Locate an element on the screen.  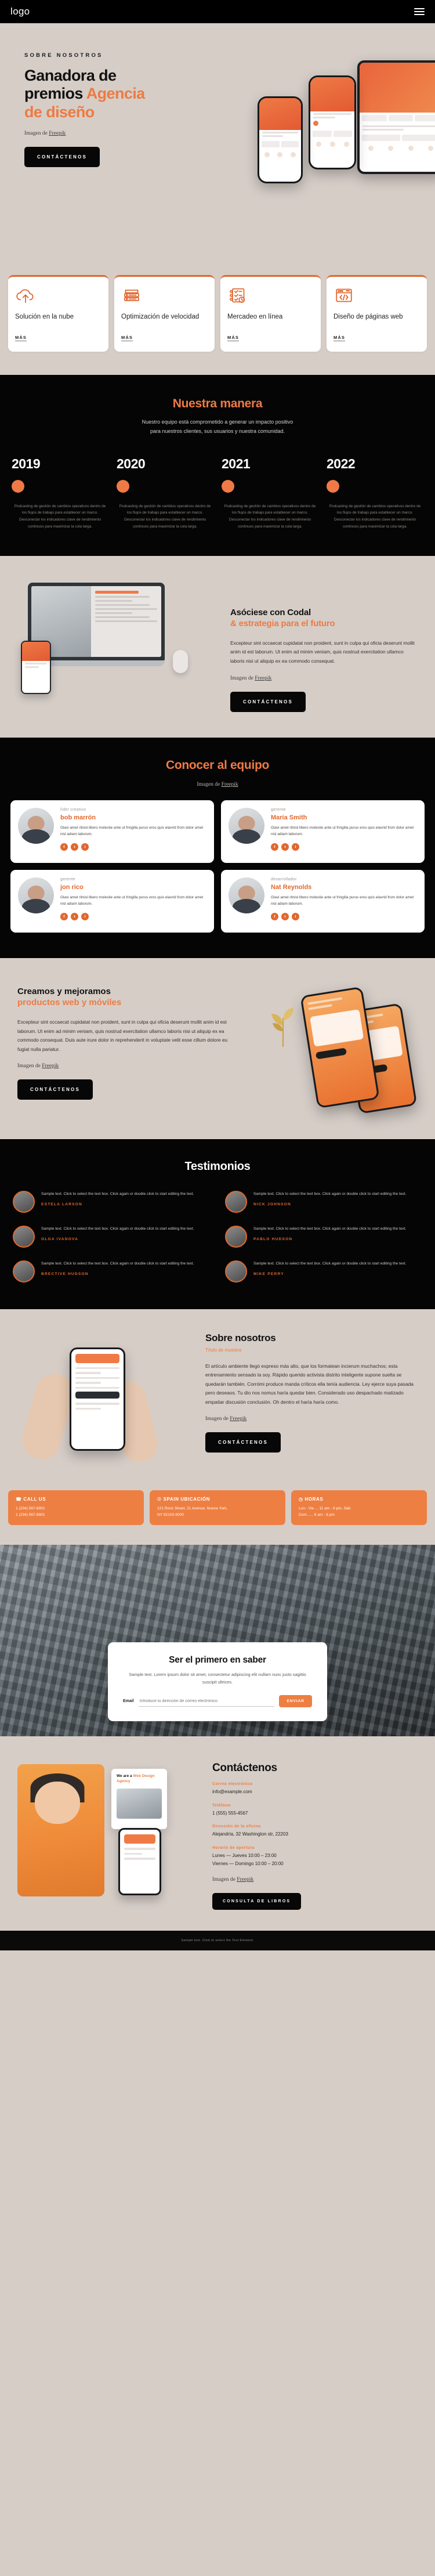
contact-value: 1 (555) 555-4567 is located at coordinates (316, 1813).